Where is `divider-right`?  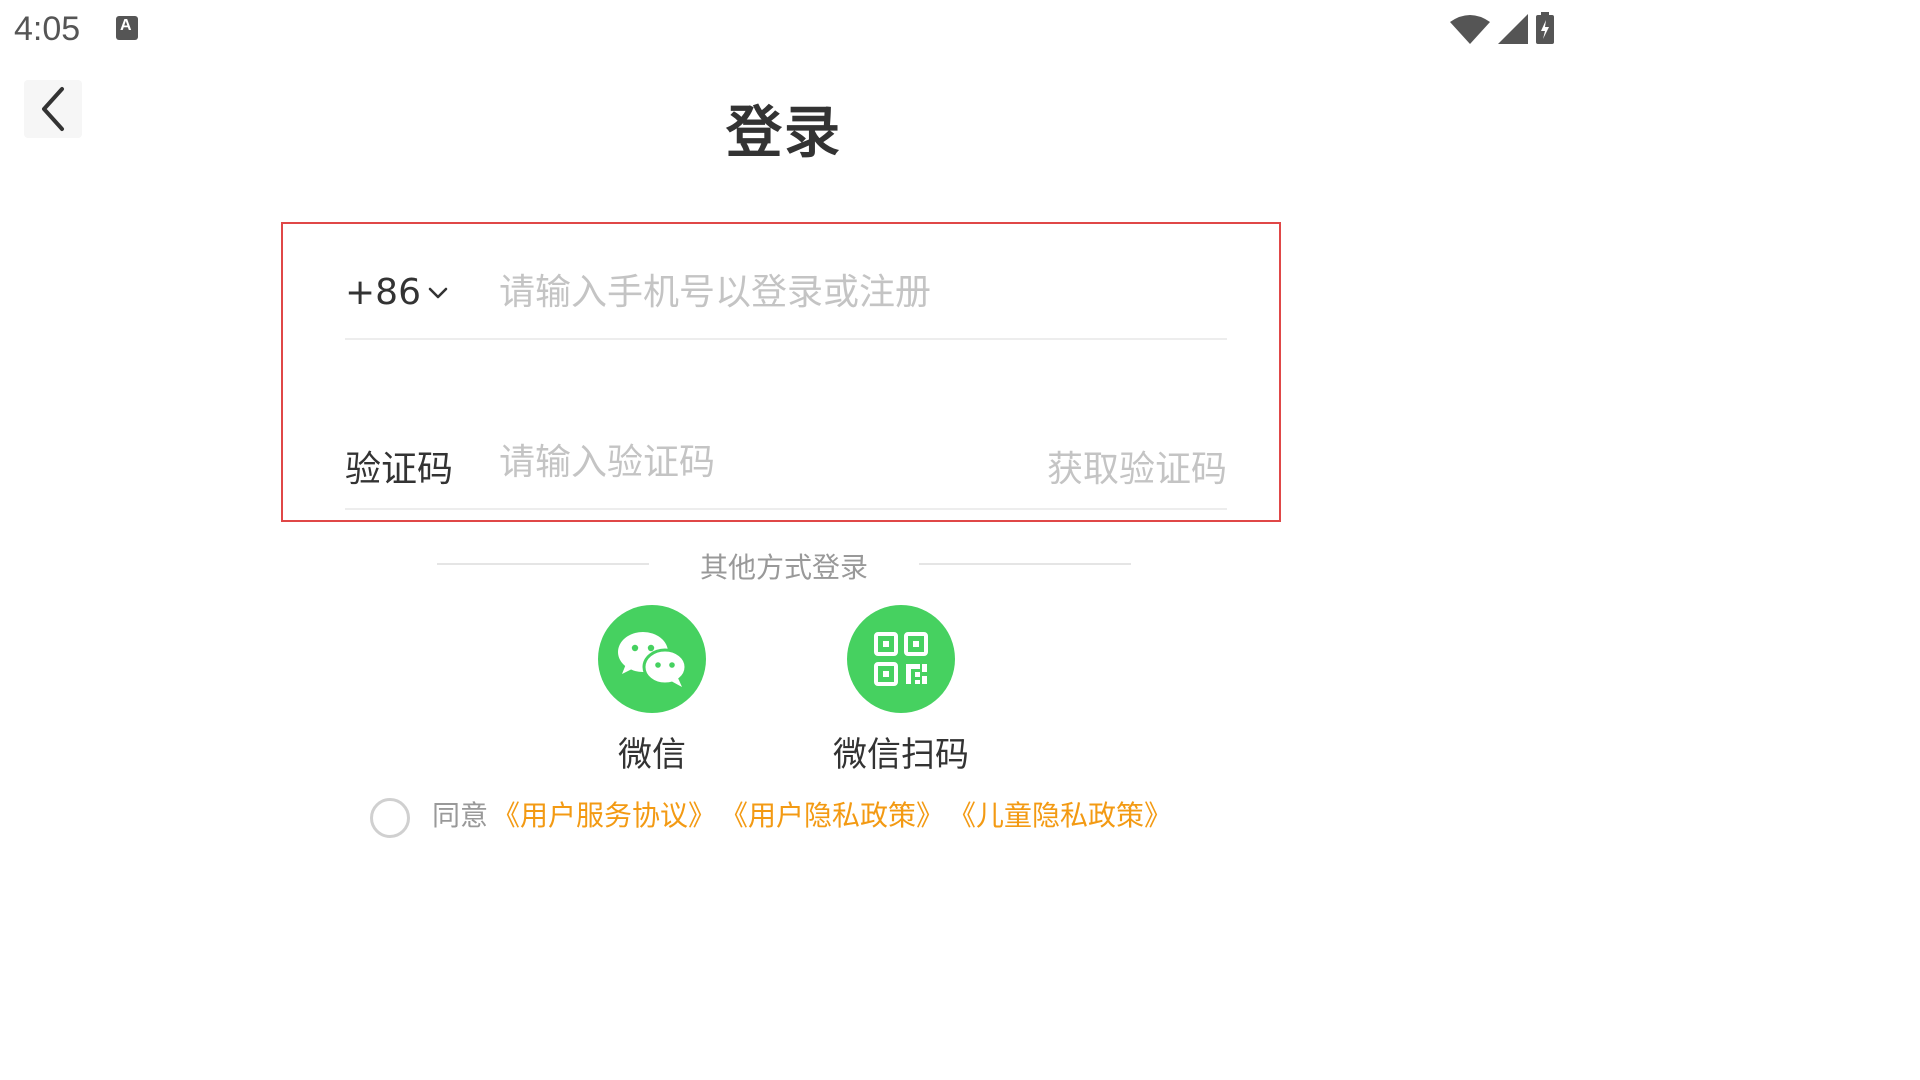 divider-right is located at coordinates (1025, 564).